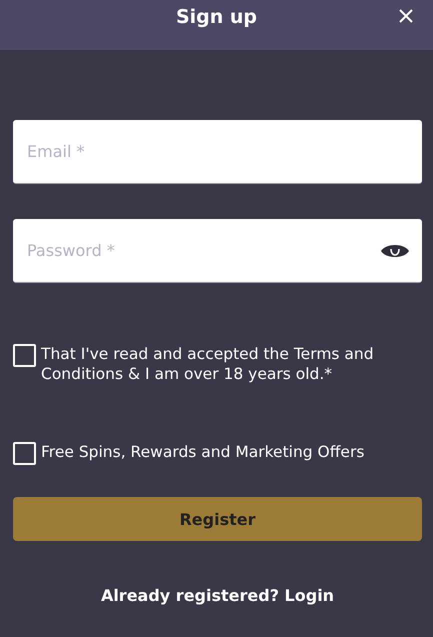  I want to click on register-button: Register, so click(217, 519).